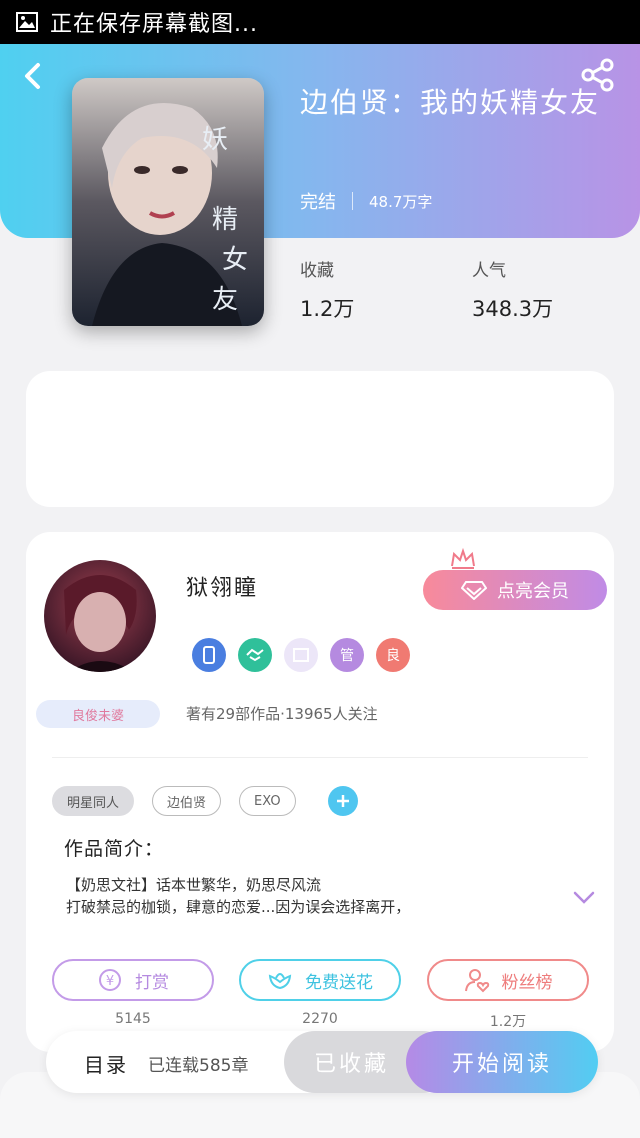 This screenshot has width=640, height=1138. Describe the element at coordinates (301, 655) in the screenshot. I see `badge-book-icon` at that location.